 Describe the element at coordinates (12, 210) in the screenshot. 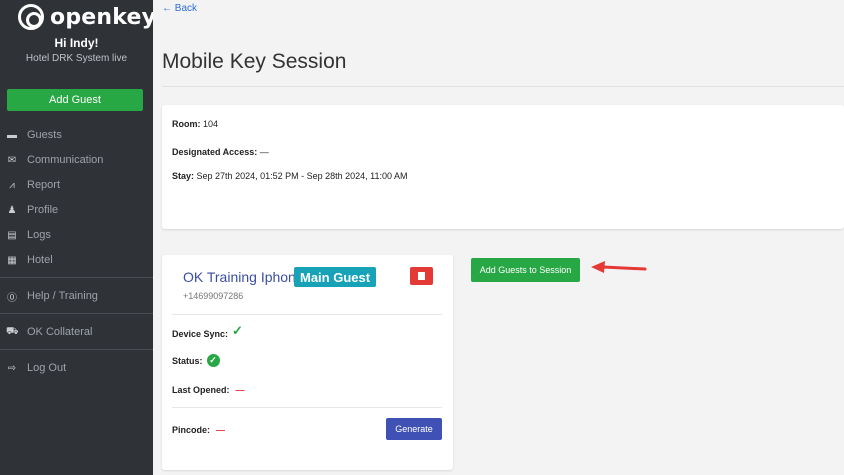

I see `user-icon: ♟` at that location.